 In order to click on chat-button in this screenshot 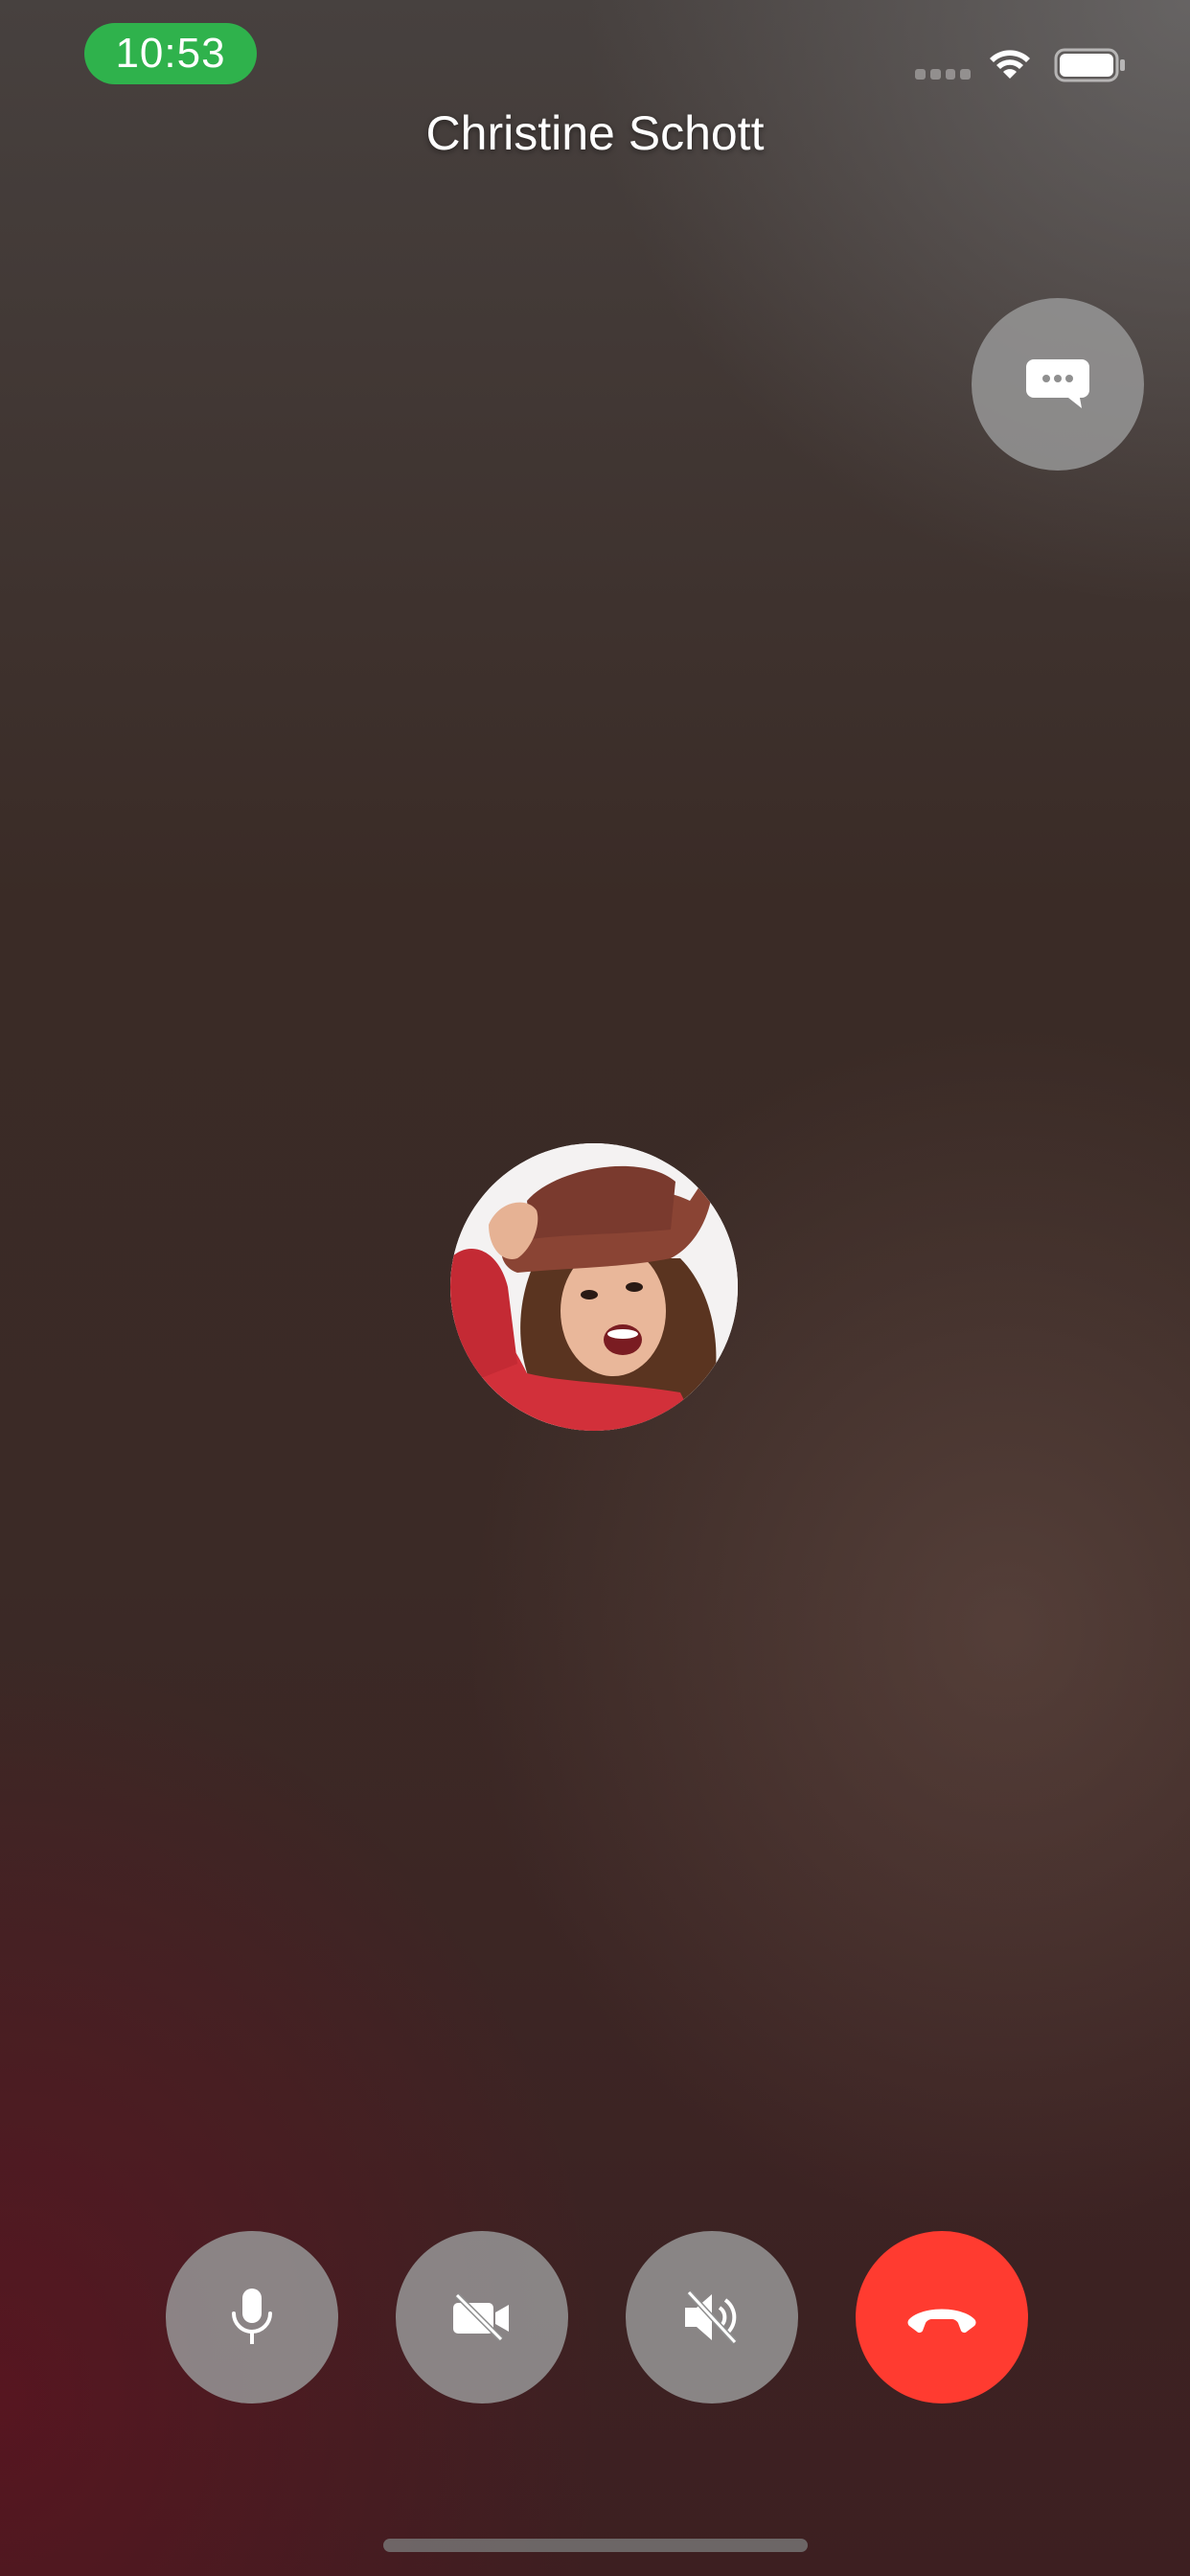, I will do `click(1058, 384)`.